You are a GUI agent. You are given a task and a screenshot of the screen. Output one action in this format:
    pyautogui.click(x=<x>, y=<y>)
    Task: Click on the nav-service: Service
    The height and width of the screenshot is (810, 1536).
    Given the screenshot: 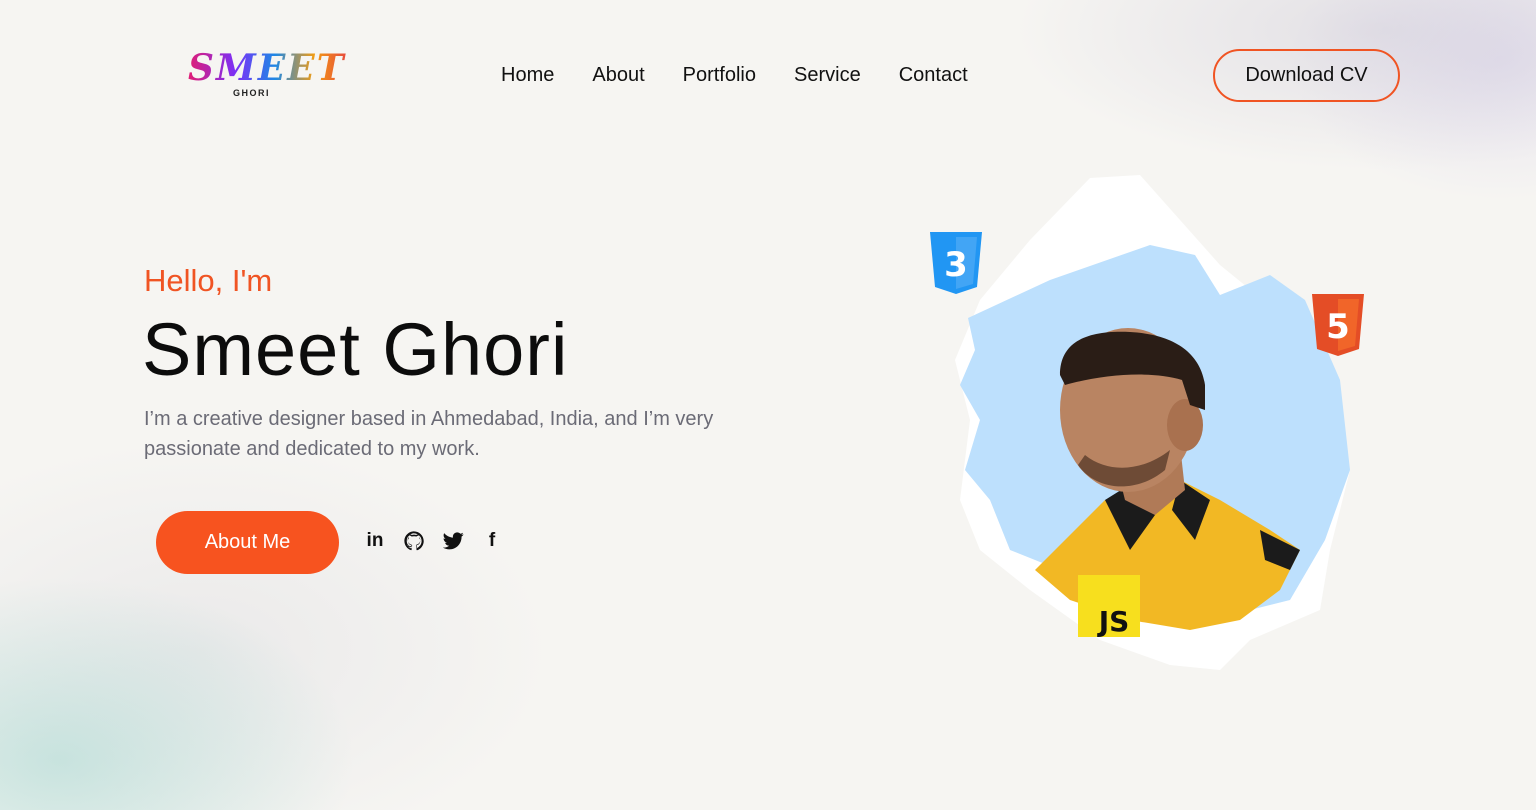 What is the action you would take?
    pyautogui.click(x=827, y=75)
    